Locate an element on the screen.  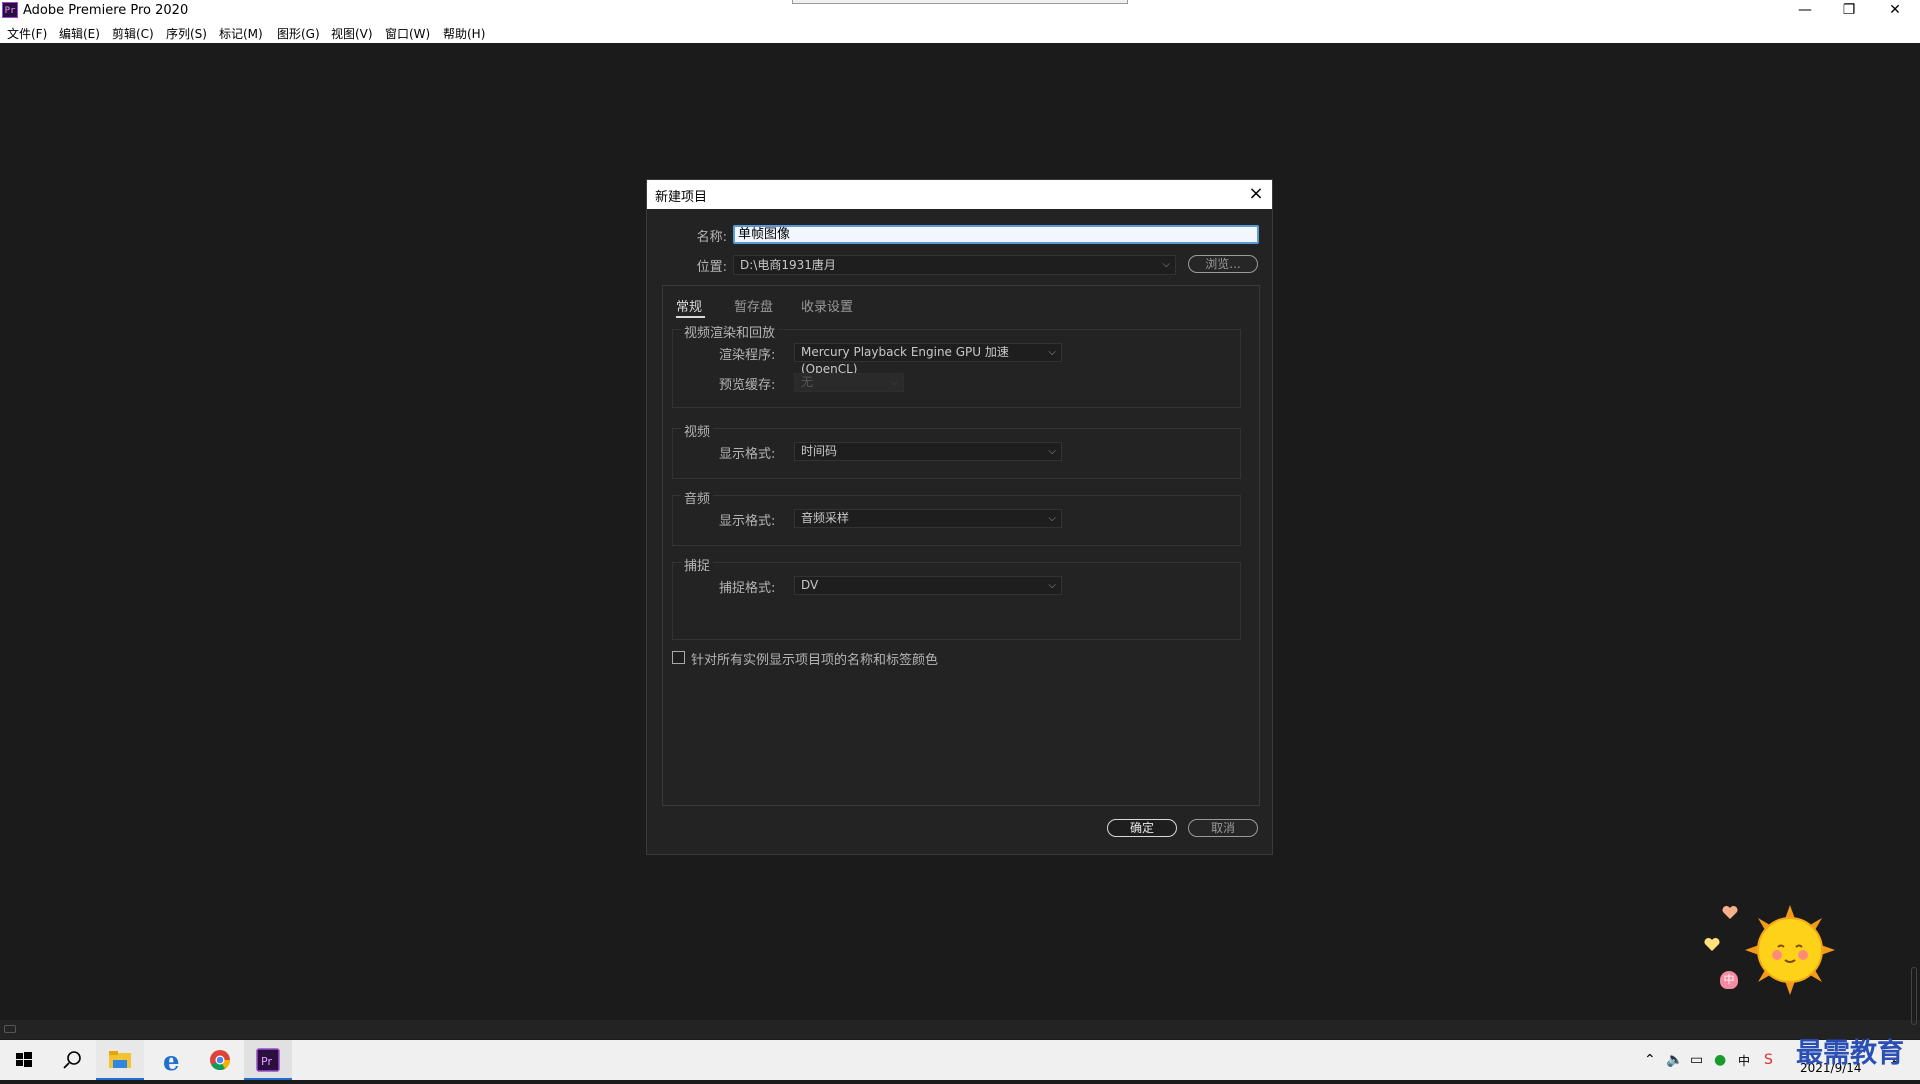
dialog-title: 新建项目 is located at coordinates (681, 197).